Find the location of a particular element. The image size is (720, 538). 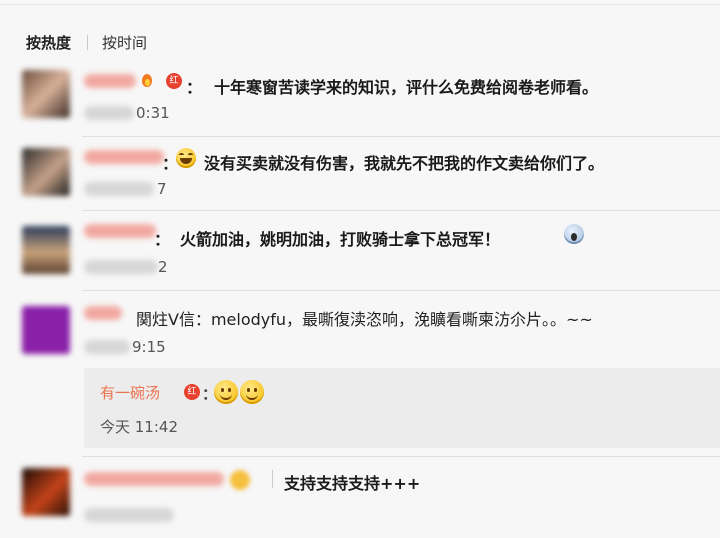

top-divider is located at coordinates (360, 4).